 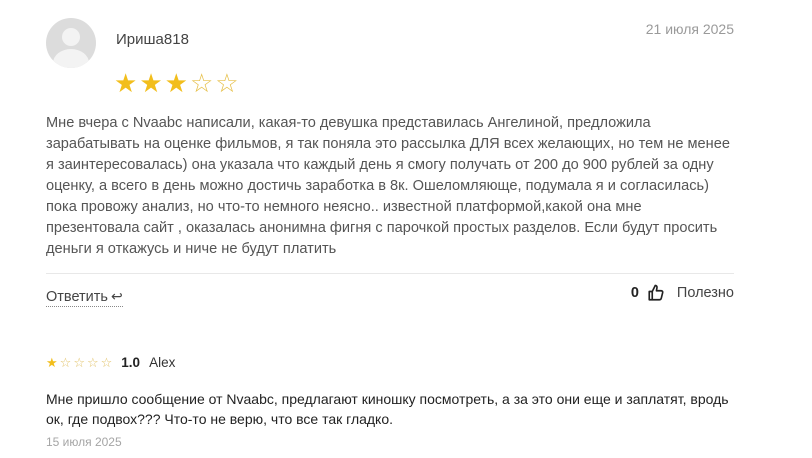 I want to click on avatar, so click(x=71, y=43).